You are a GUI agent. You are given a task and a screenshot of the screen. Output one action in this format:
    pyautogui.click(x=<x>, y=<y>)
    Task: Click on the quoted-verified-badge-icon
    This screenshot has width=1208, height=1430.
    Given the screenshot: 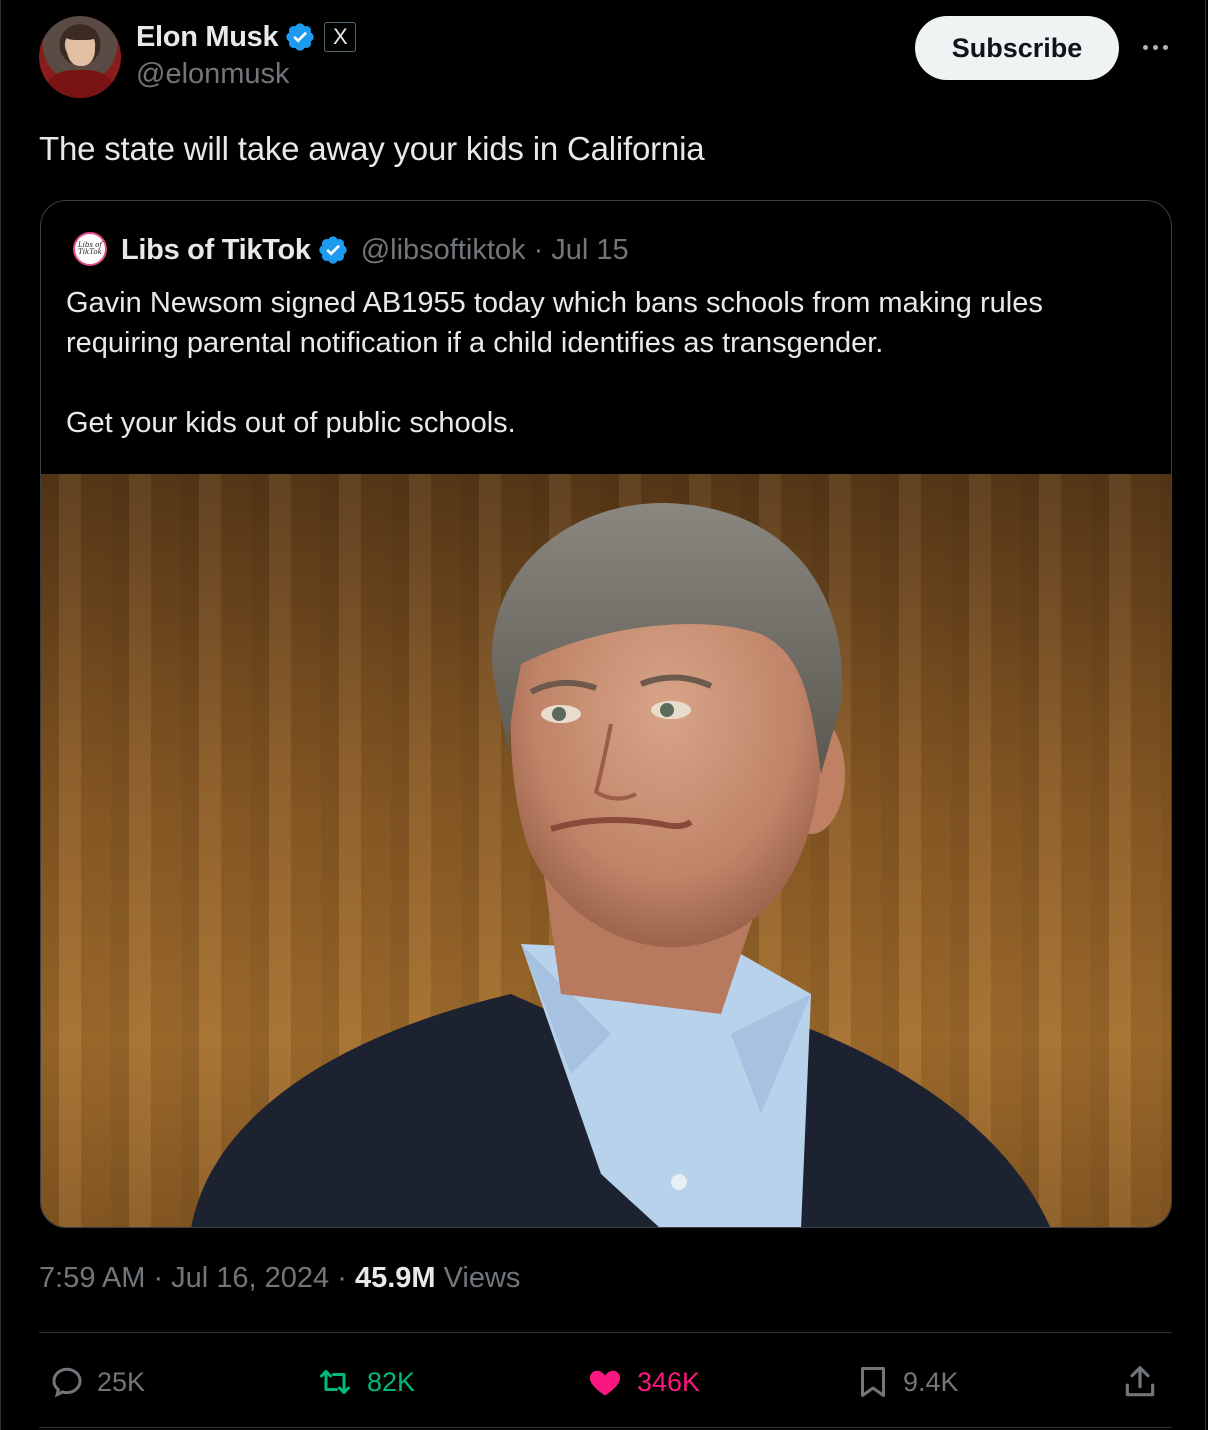 What is the action you would take?
    pyautogui.click(x=333, y=250)
    